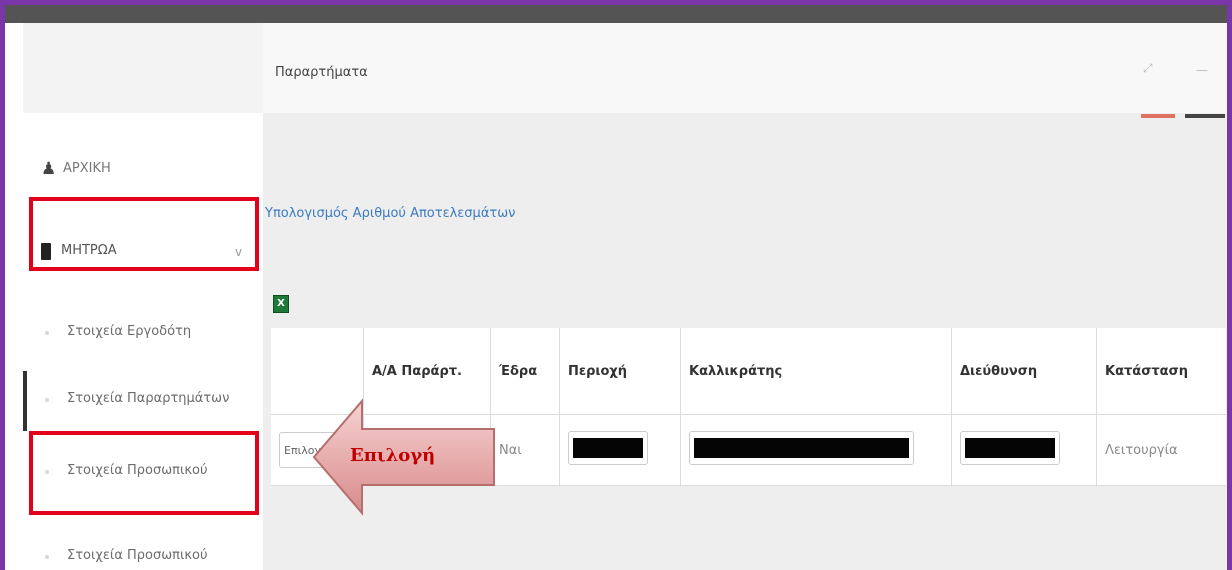 The width and height of the screenshot is (1232, 570). I want to click on sidebar-item-staff-details-2: Στοιχεία Προσωπικού, so click(143, 549).